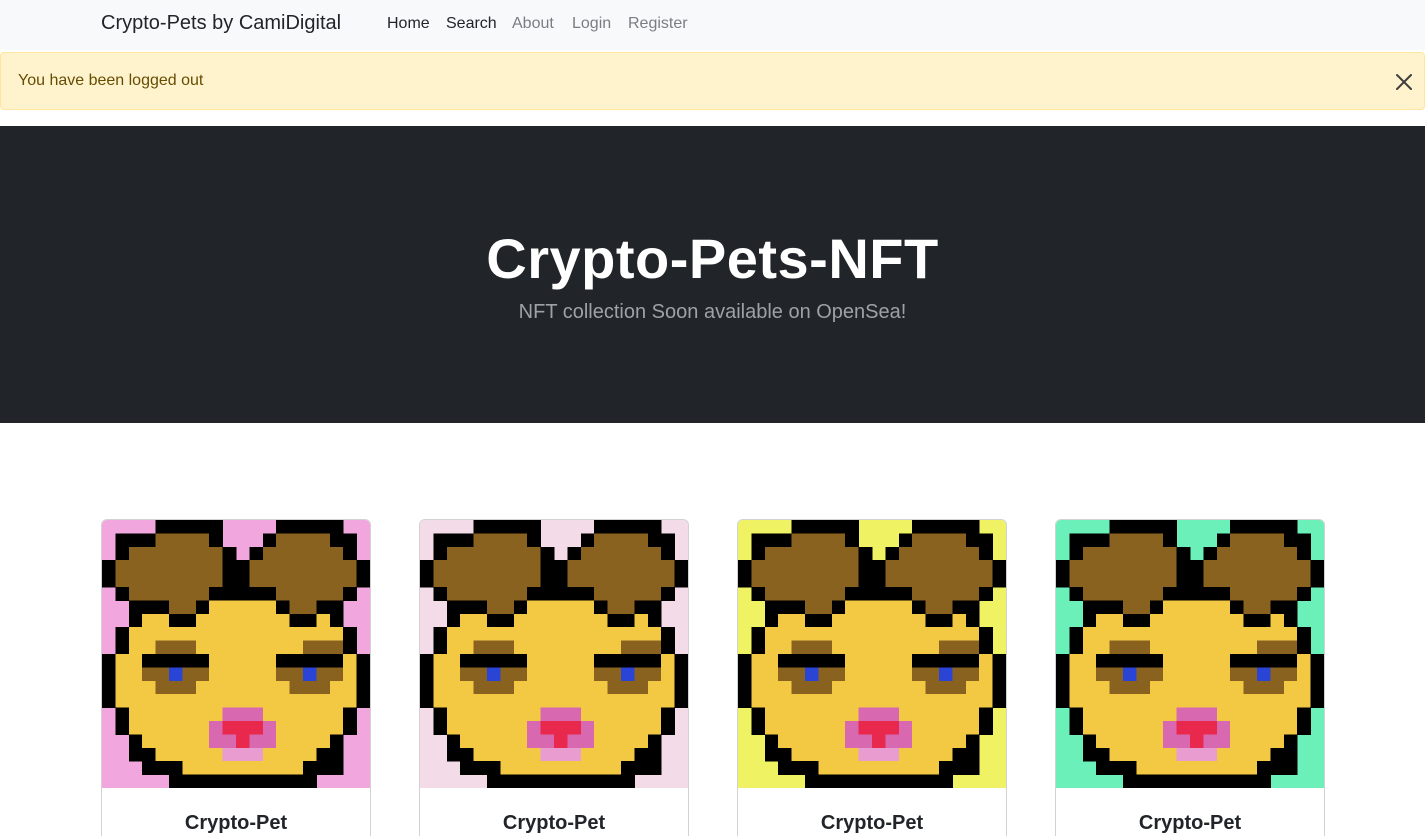 The width and height of the screenshot is (1425, 836). Describe the element at coordinates (221, 23) in the screenshot. I see `brand-link: Crypto-Pets by CamiDigital` at that location.